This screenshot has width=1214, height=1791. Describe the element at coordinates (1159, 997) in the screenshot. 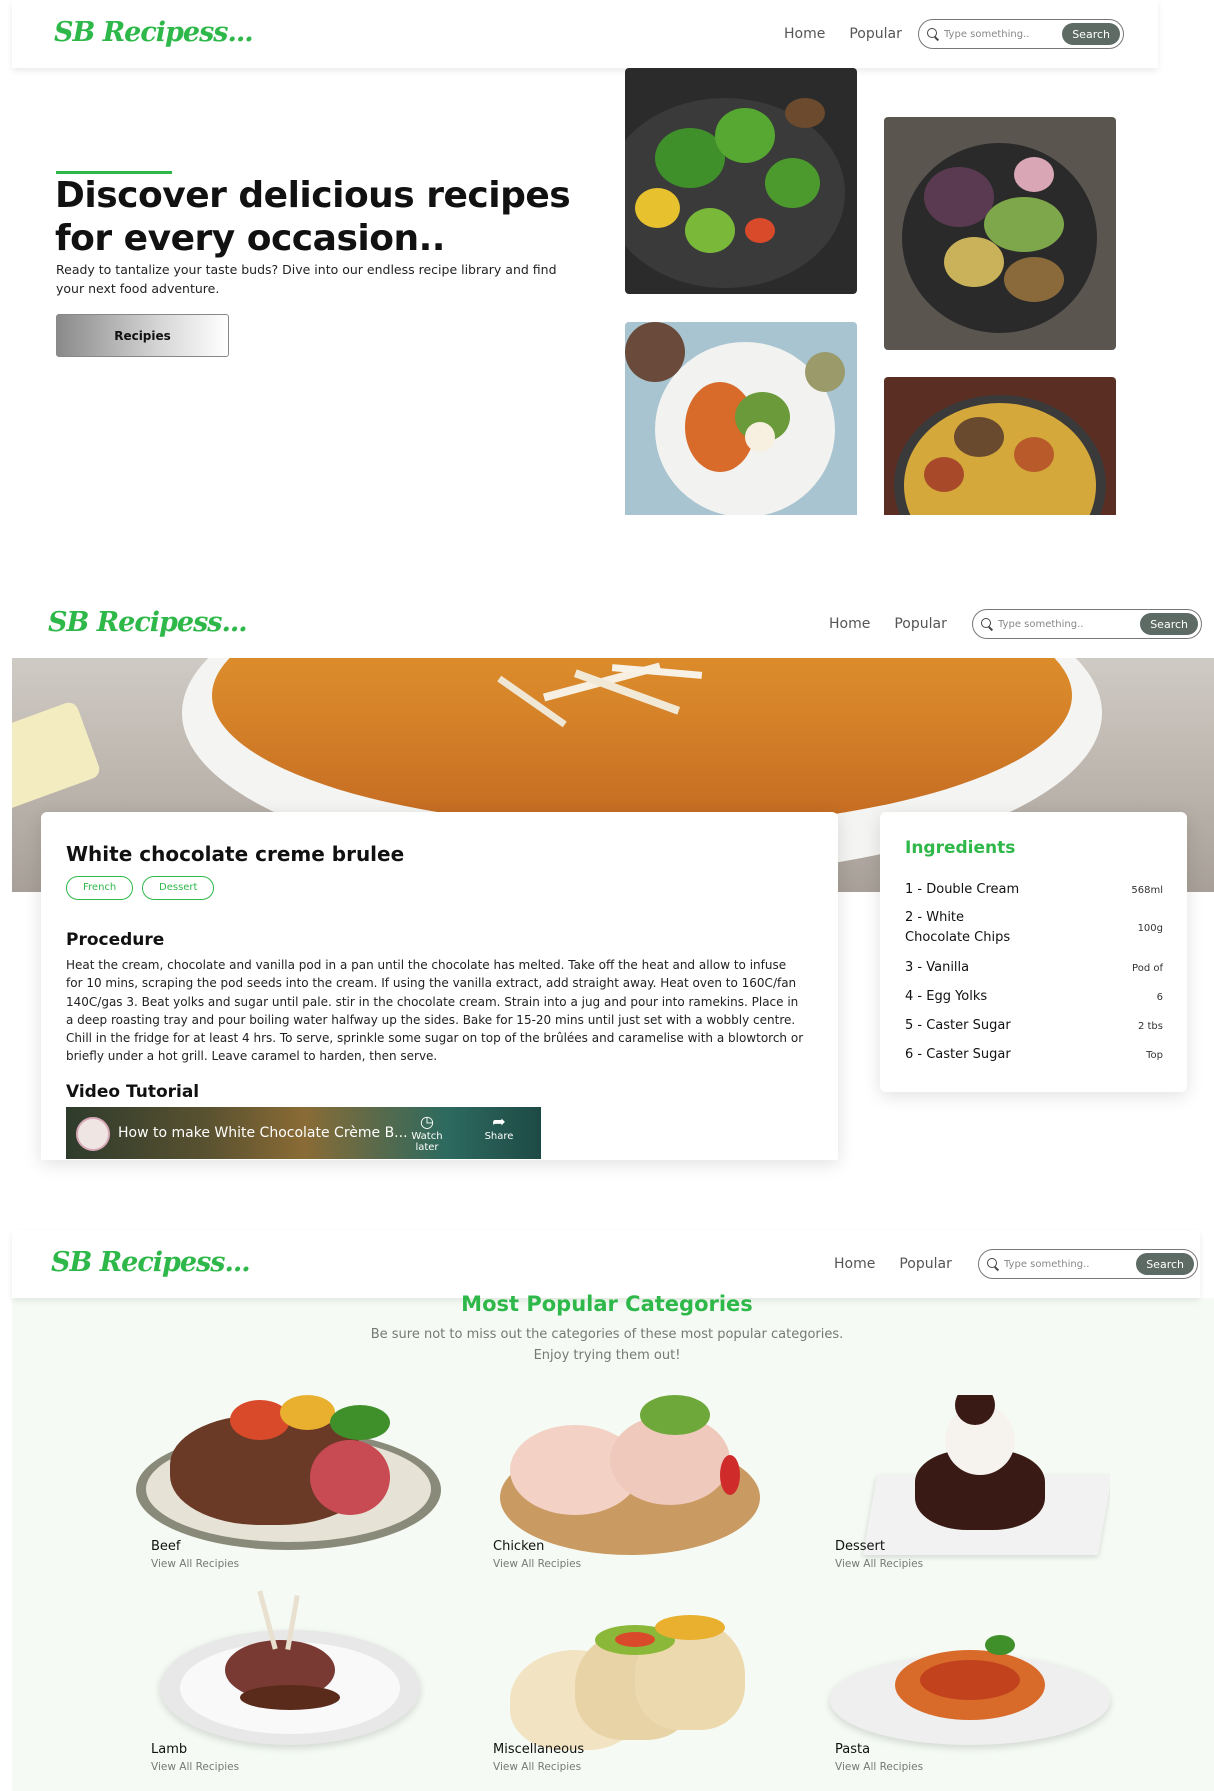

I see `ingredient-qty: 6` at that location.